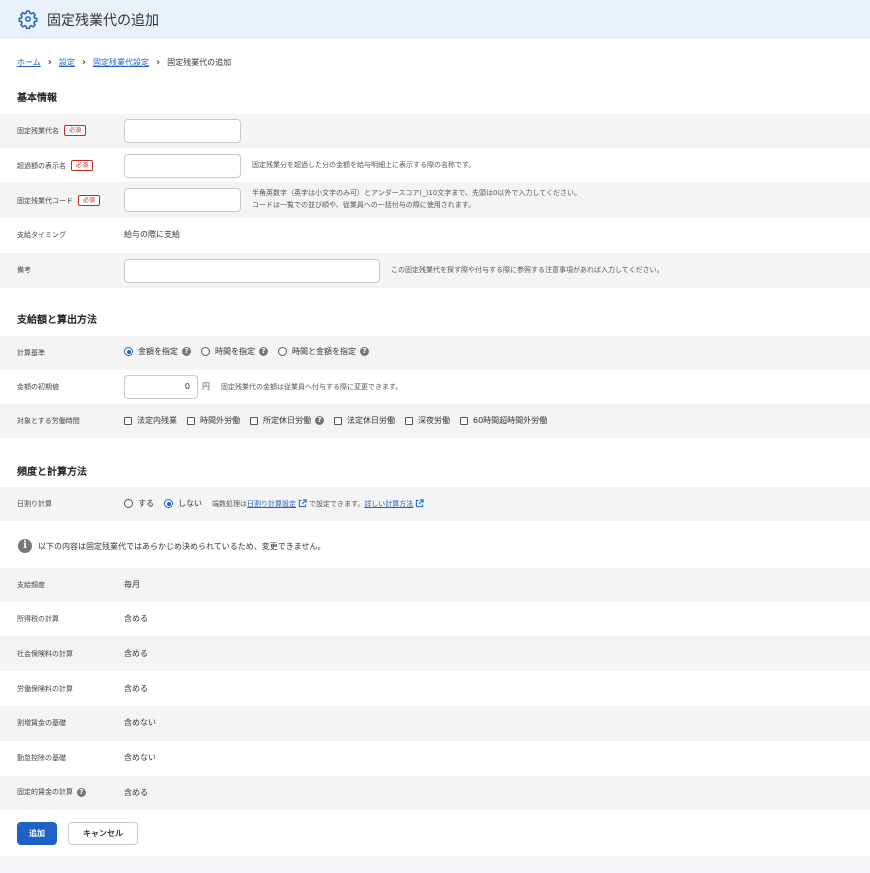  What do you see at coordinates (161, 387) in the screenshot?
I see `initial-amount-input: 0` at bounding box center [161, 387].